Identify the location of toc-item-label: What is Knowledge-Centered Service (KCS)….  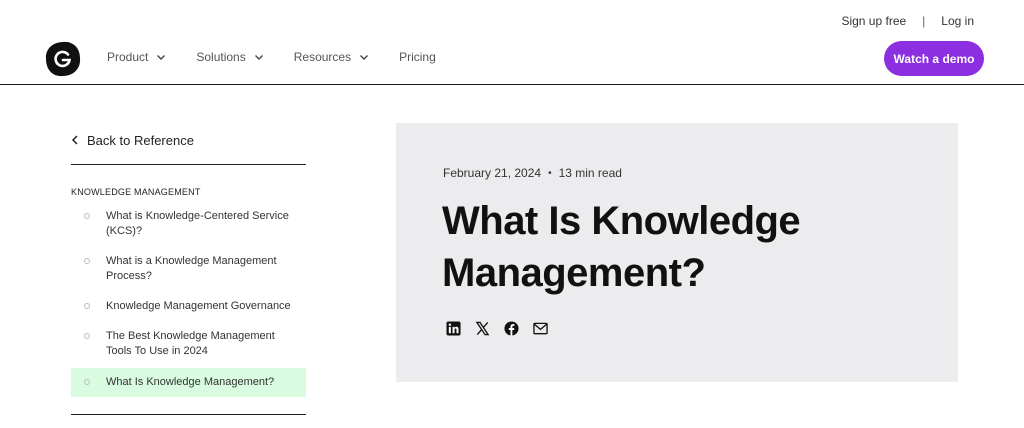
(197, 223).